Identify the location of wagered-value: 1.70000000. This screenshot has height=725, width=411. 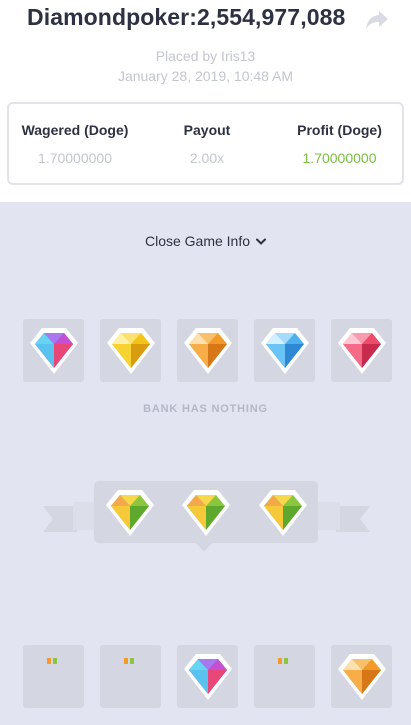
(75, 158).